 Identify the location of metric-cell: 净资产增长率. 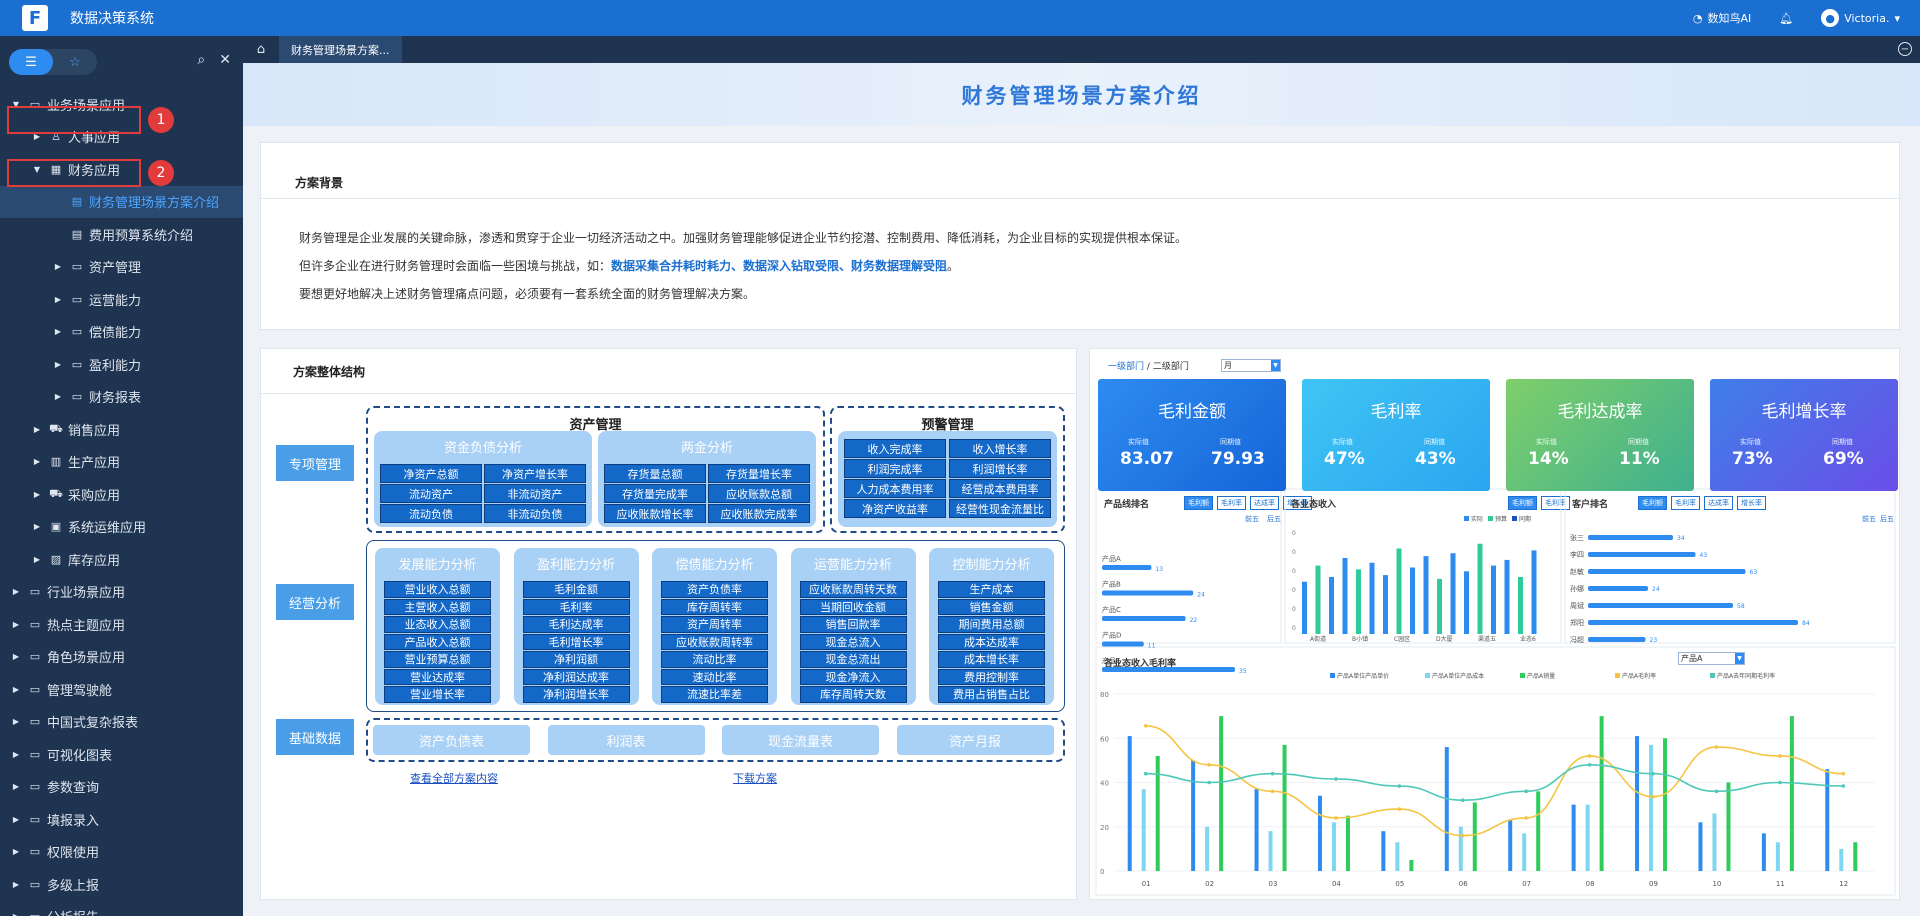
(535, 473).